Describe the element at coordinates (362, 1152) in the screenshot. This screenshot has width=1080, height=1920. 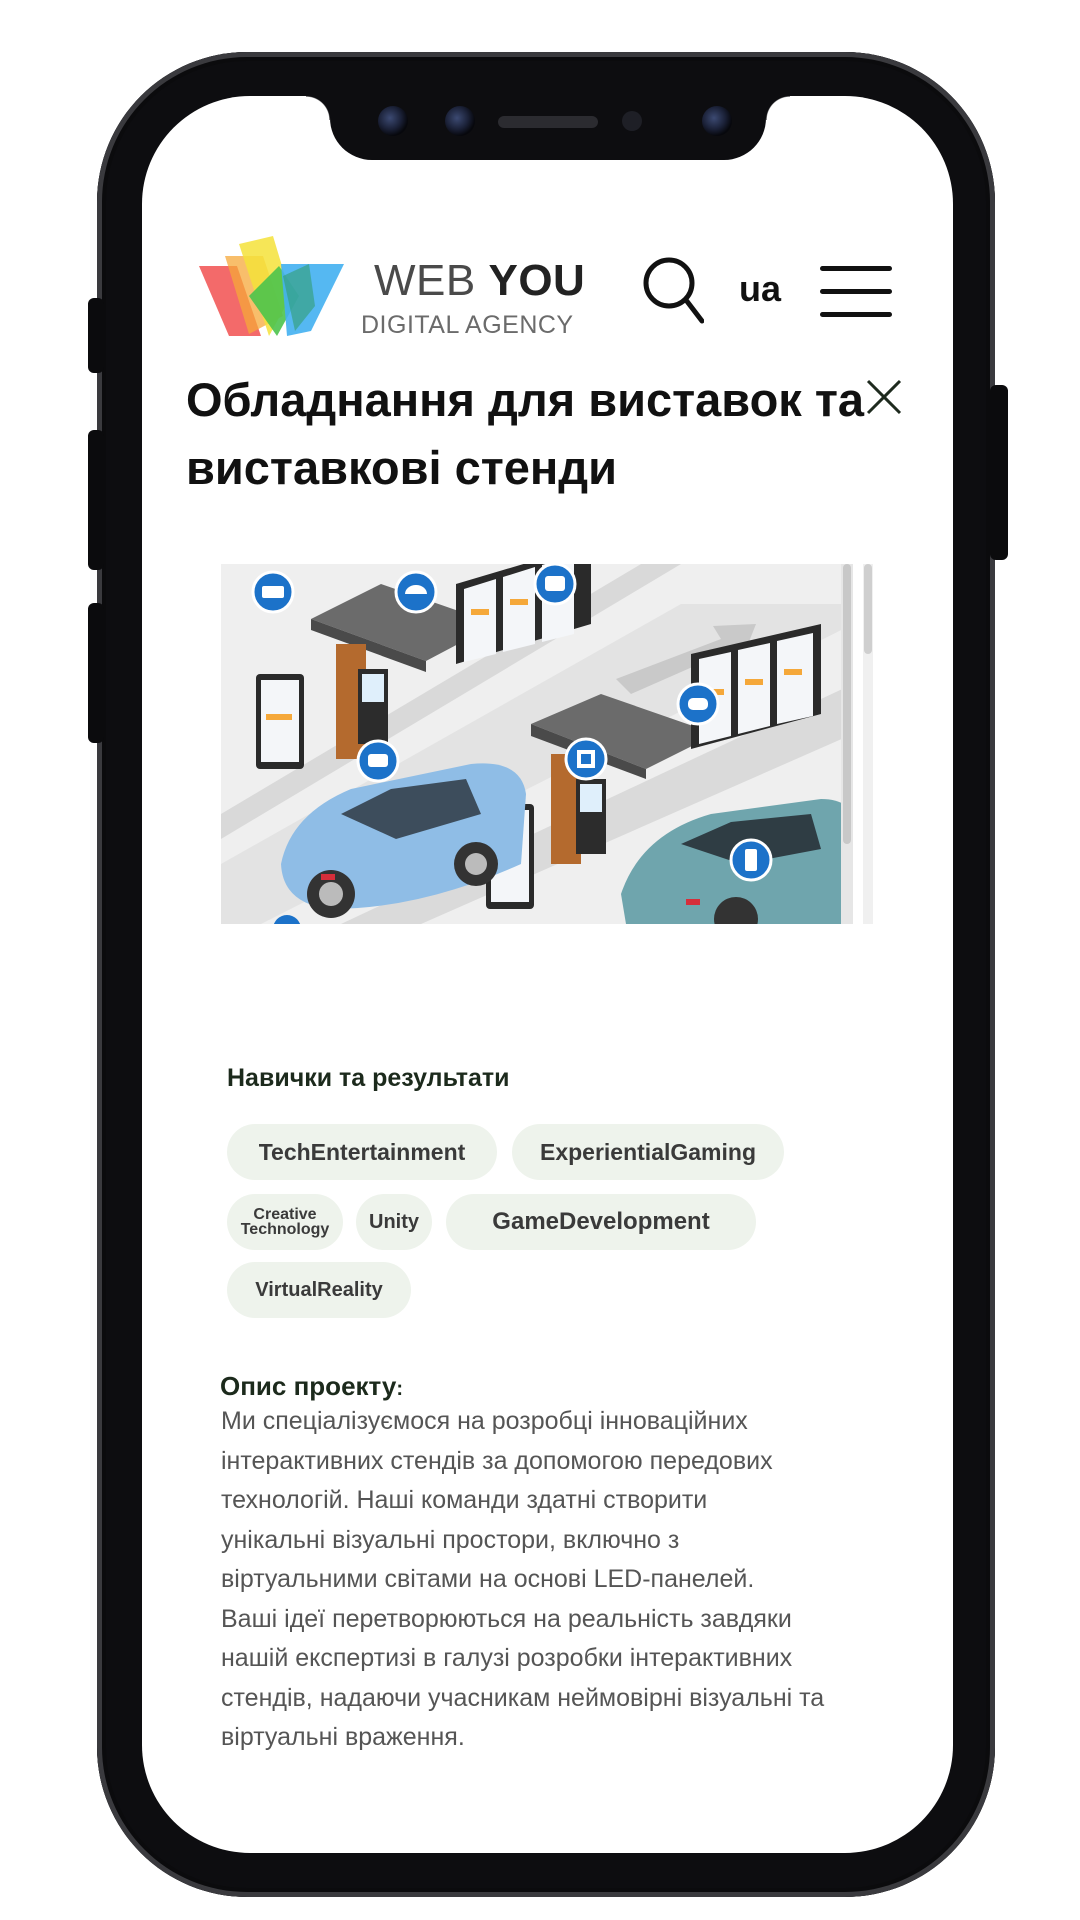
I see `tag-techentertainment: TechEntertainment` at that location.